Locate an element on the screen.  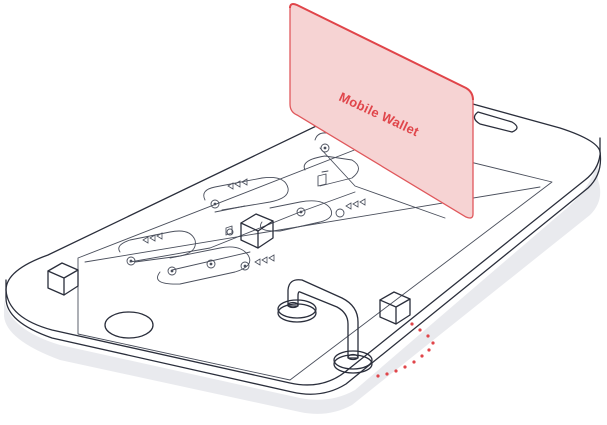
document-icon is located at coordinates (323, 178).